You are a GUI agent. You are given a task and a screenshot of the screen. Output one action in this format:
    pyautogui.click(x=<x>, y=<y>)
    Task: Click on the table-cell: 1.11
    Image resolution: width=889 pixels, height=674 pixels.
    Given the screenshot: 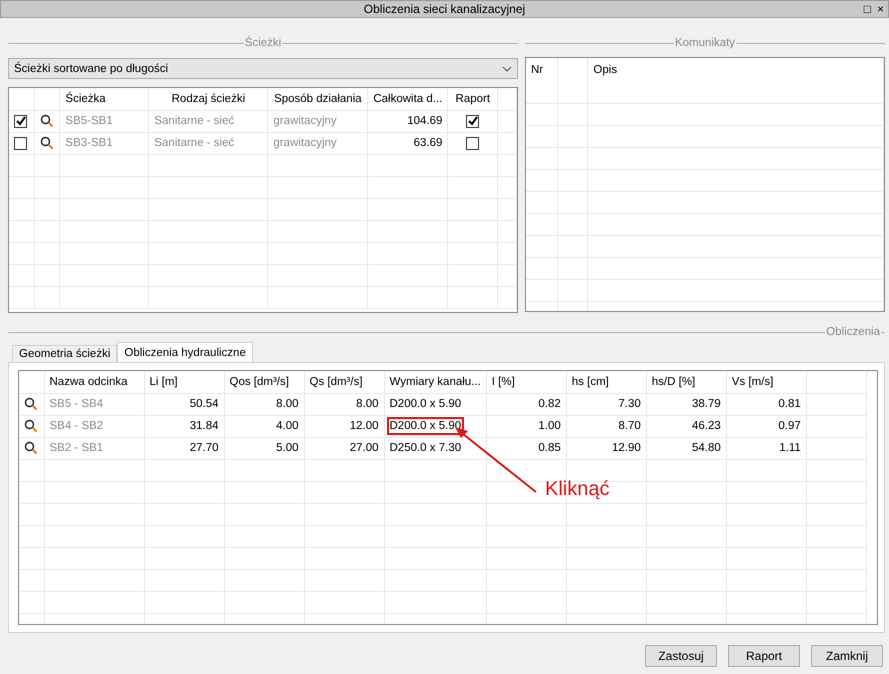 What is the action you would take?
    pyautogui.click(x=766, y=448)
    